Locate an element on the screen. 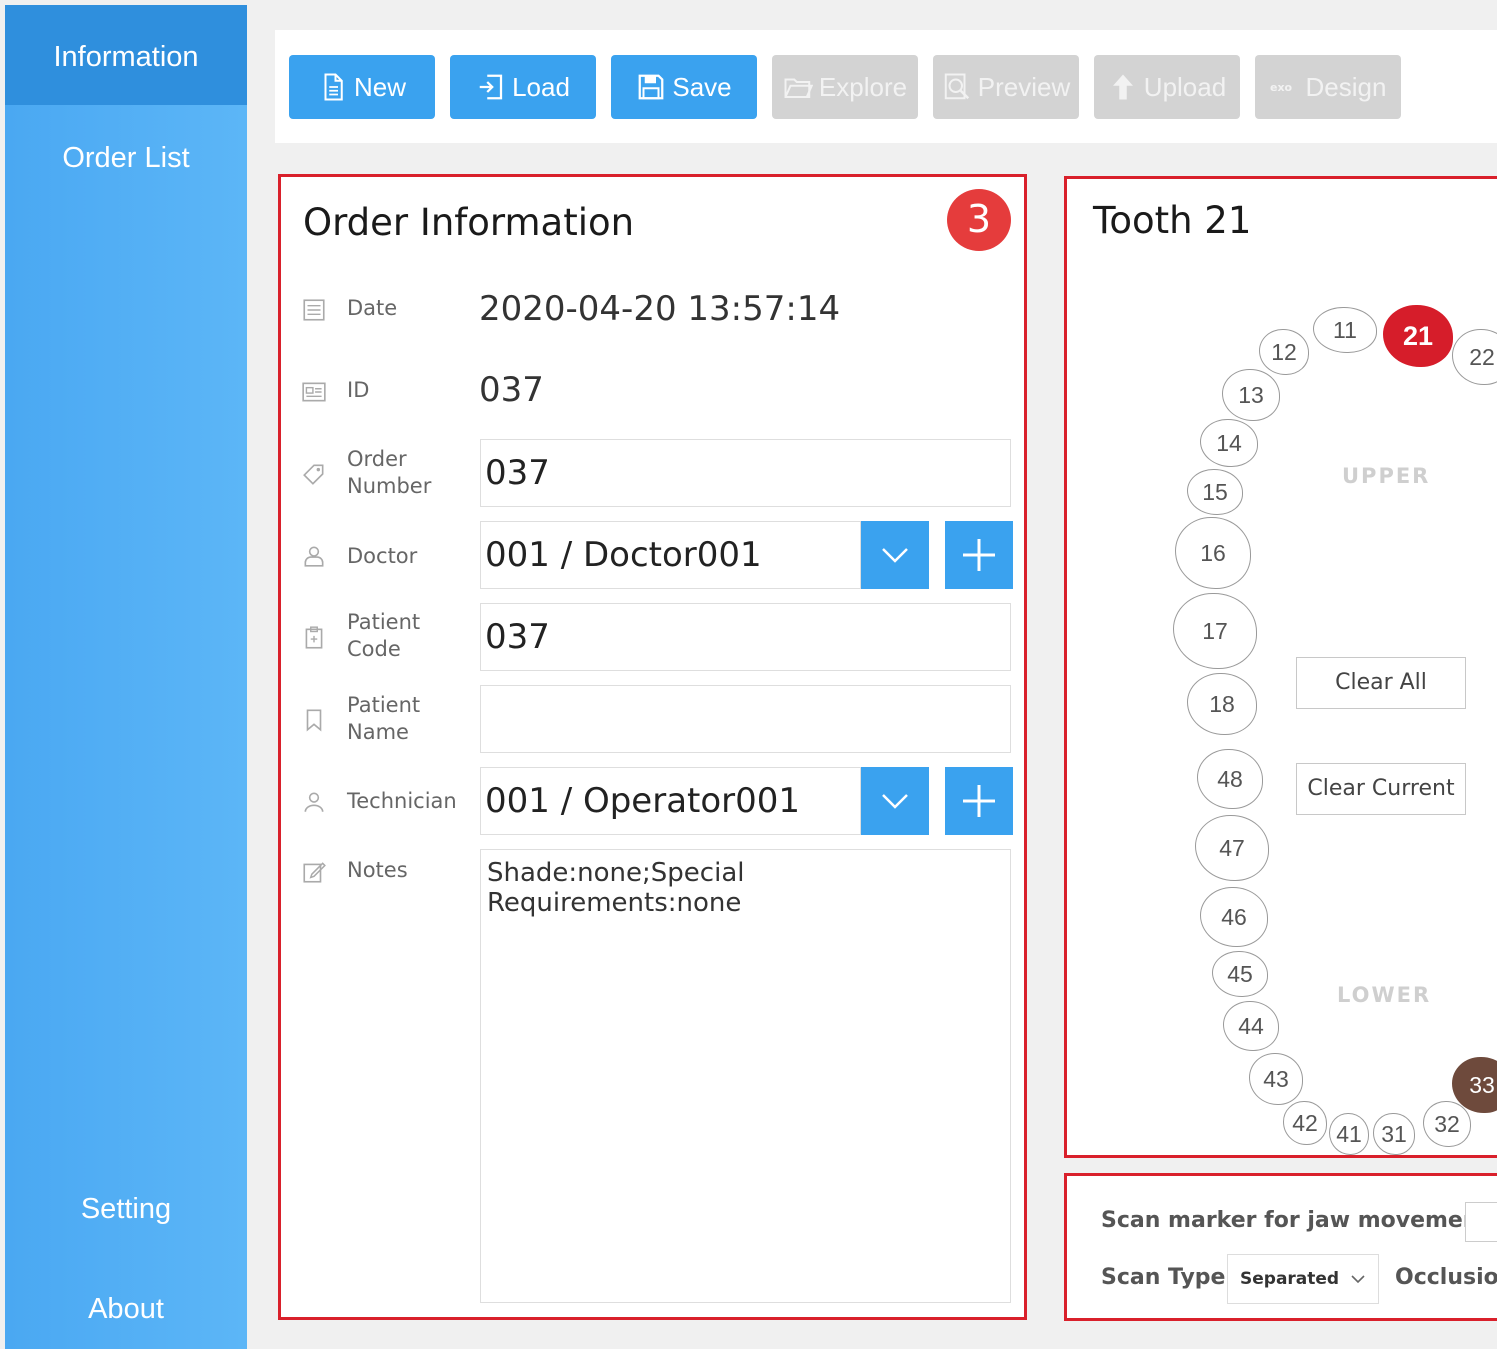  id-value: 037 is located at coordinates (511, 390).